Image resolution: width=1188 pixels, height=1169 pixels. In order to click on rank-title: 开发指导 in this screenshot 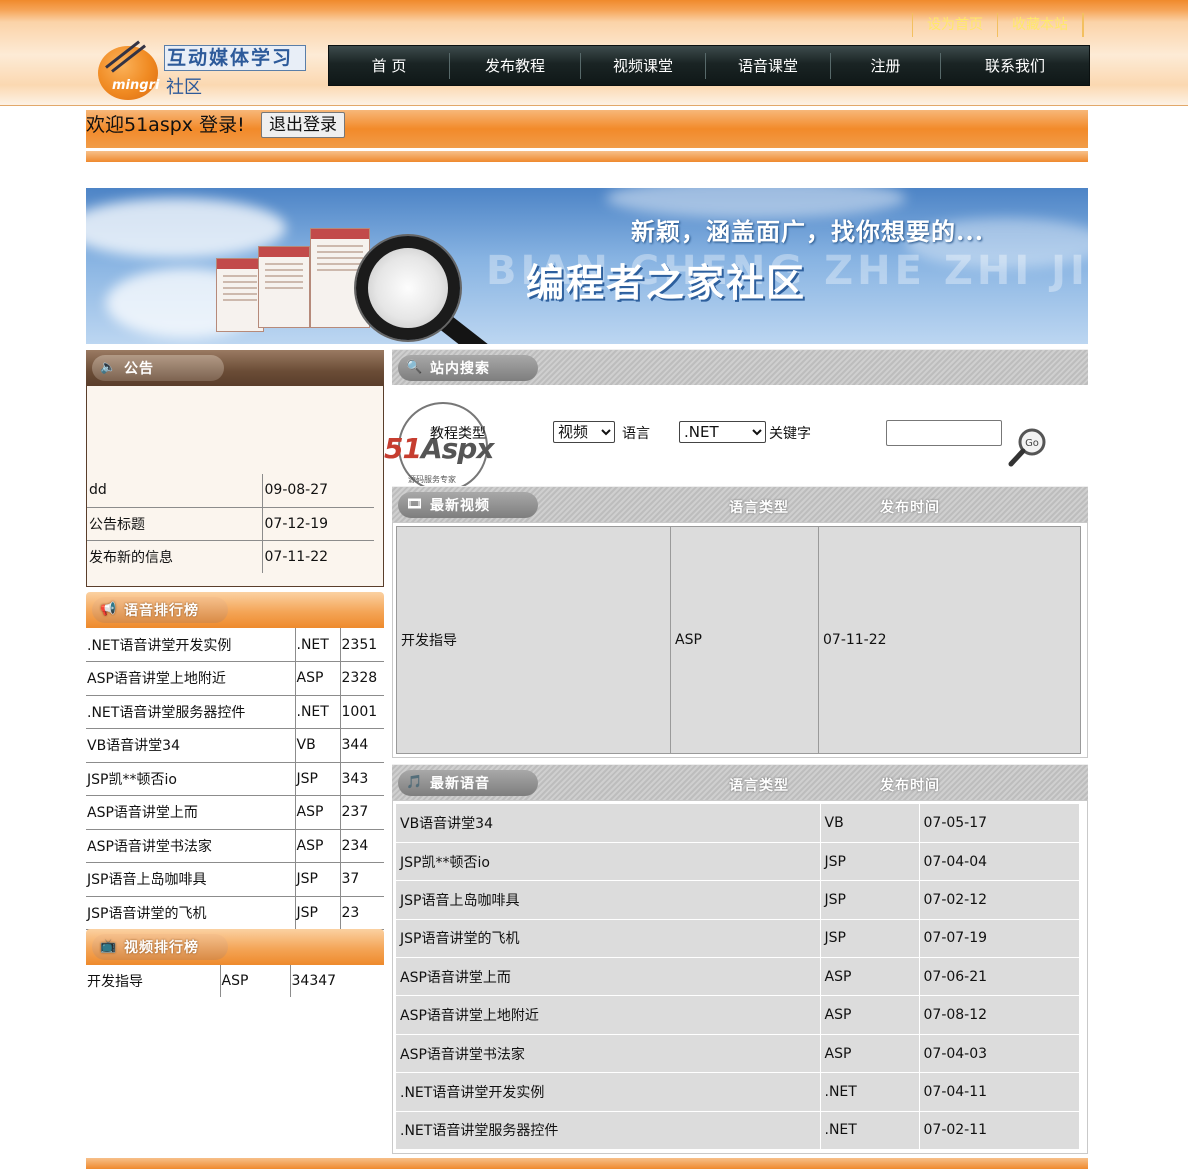, I will do `click(153, 981)`.